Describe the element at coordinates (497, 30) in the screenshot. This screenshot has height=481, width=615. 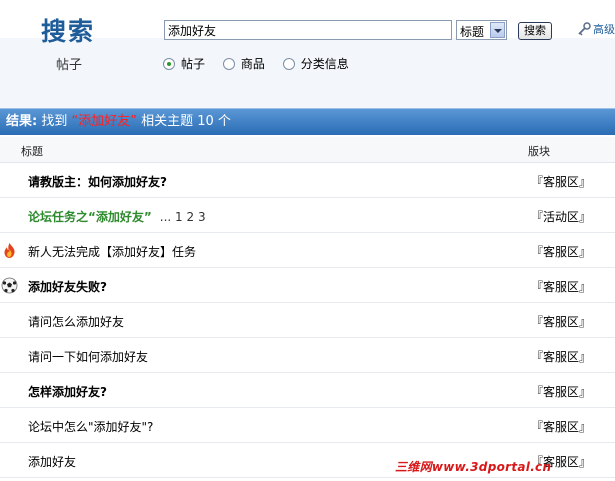
I see `chevron-down-icon` at that location.